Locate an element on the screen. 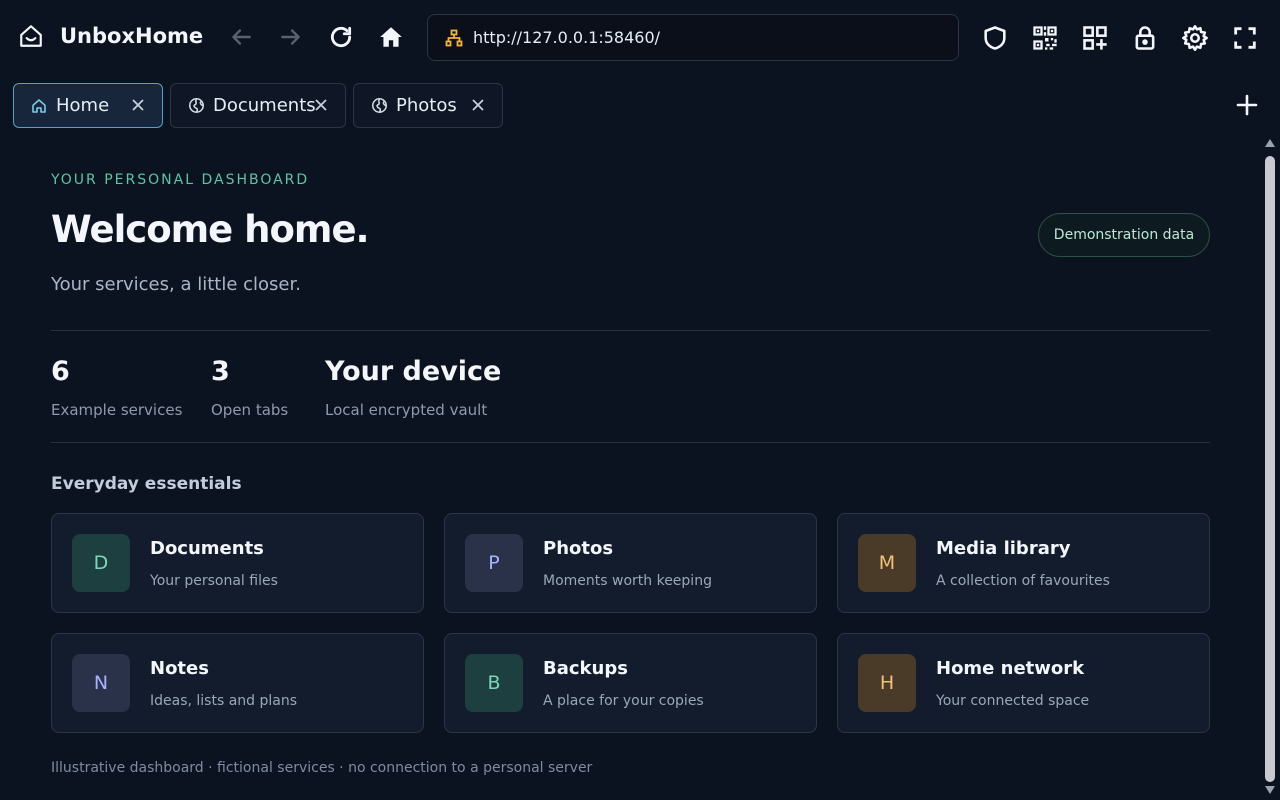 Image resolution: width=1280 pixels, height=800 pixels. tab-label: Photos is located at coordinates (426, 105).